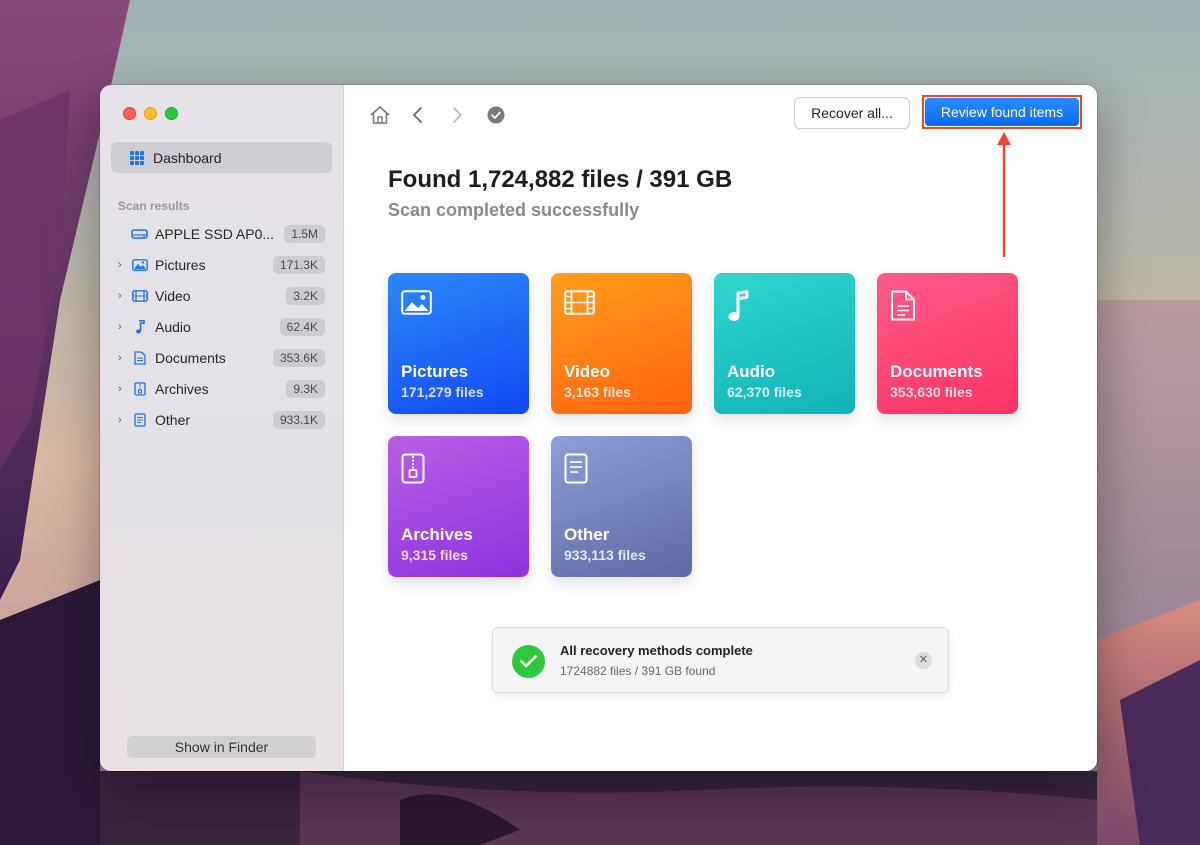 The width and height of the screenshot is (1200, 845). What do you see at coordinates (305, 295) in the screenshot?
I see `count-badge: 3.2K` at bounding box center [305, 295].